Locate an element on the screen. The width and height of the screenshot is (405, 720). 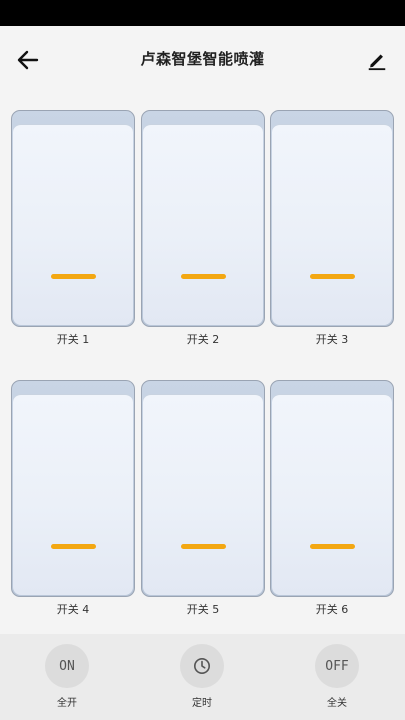
all-off-label: 全关 is located at coordinates (337, 703).